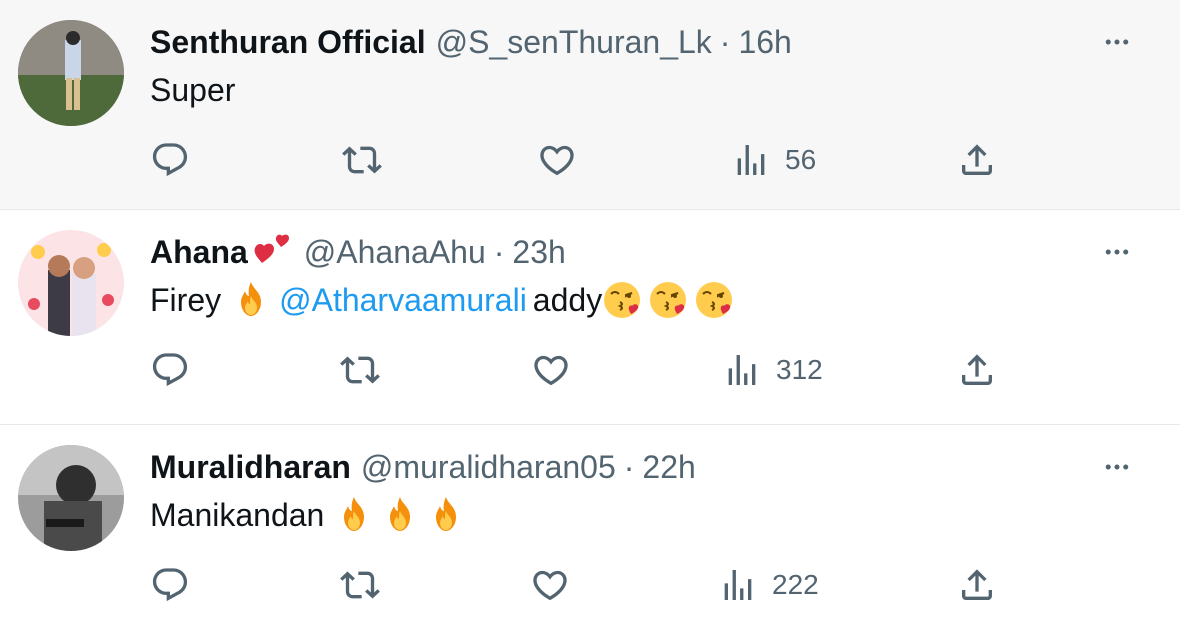 The height and width of the screenshot is (640, 1180). What do you see at coordinates (186, 300) in the screenshot?
I see `tweet-text-pre: Firey` at bounding box center [186, 300].